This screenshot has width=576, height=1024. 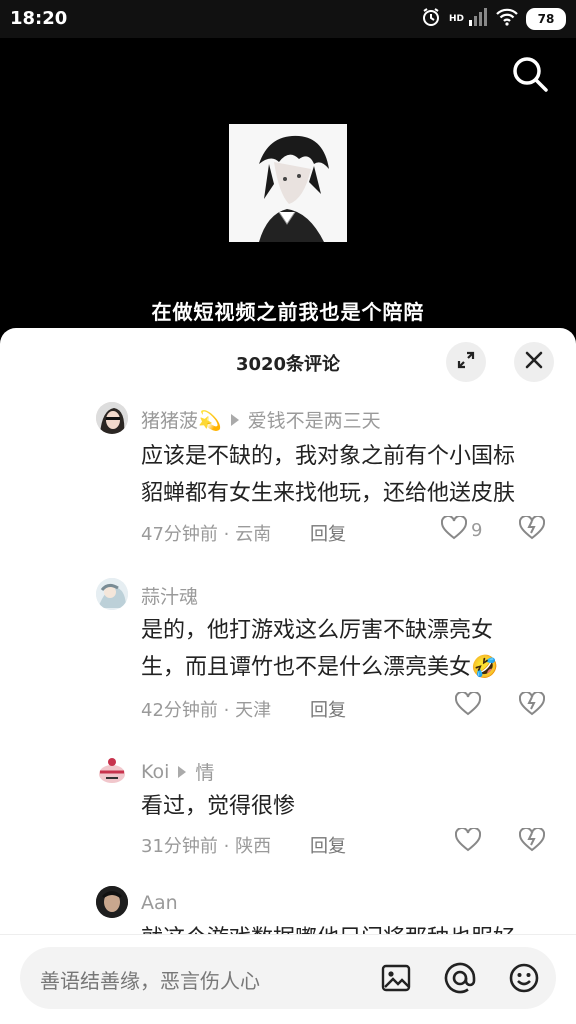 I want to click on comment-input: 善语结善缘，恶言伤人心, so click(x=288, y=978).